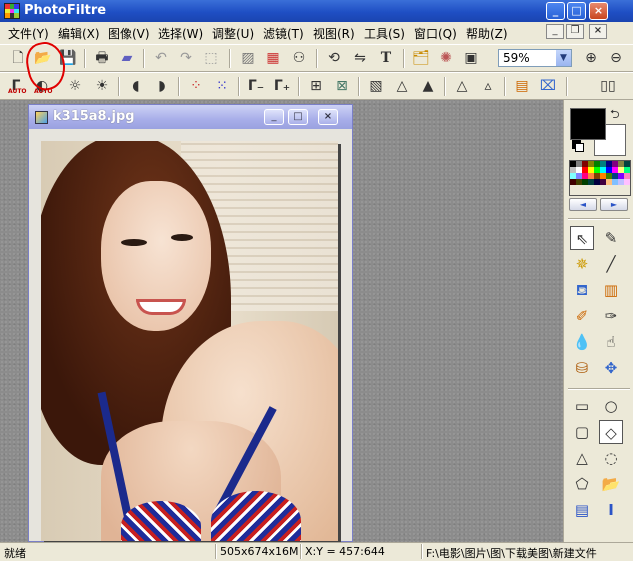 The width and height of the screenshot is (633, 561). I want to click on clone-stamp-icon: ⛁, so click(582, 368).